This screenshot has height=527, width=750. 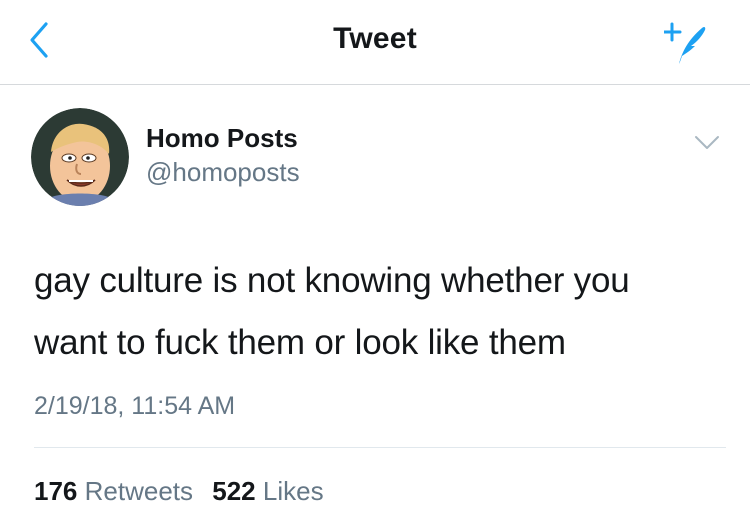 I want to click on retweets-count: 176, so click(x=56, y=491).